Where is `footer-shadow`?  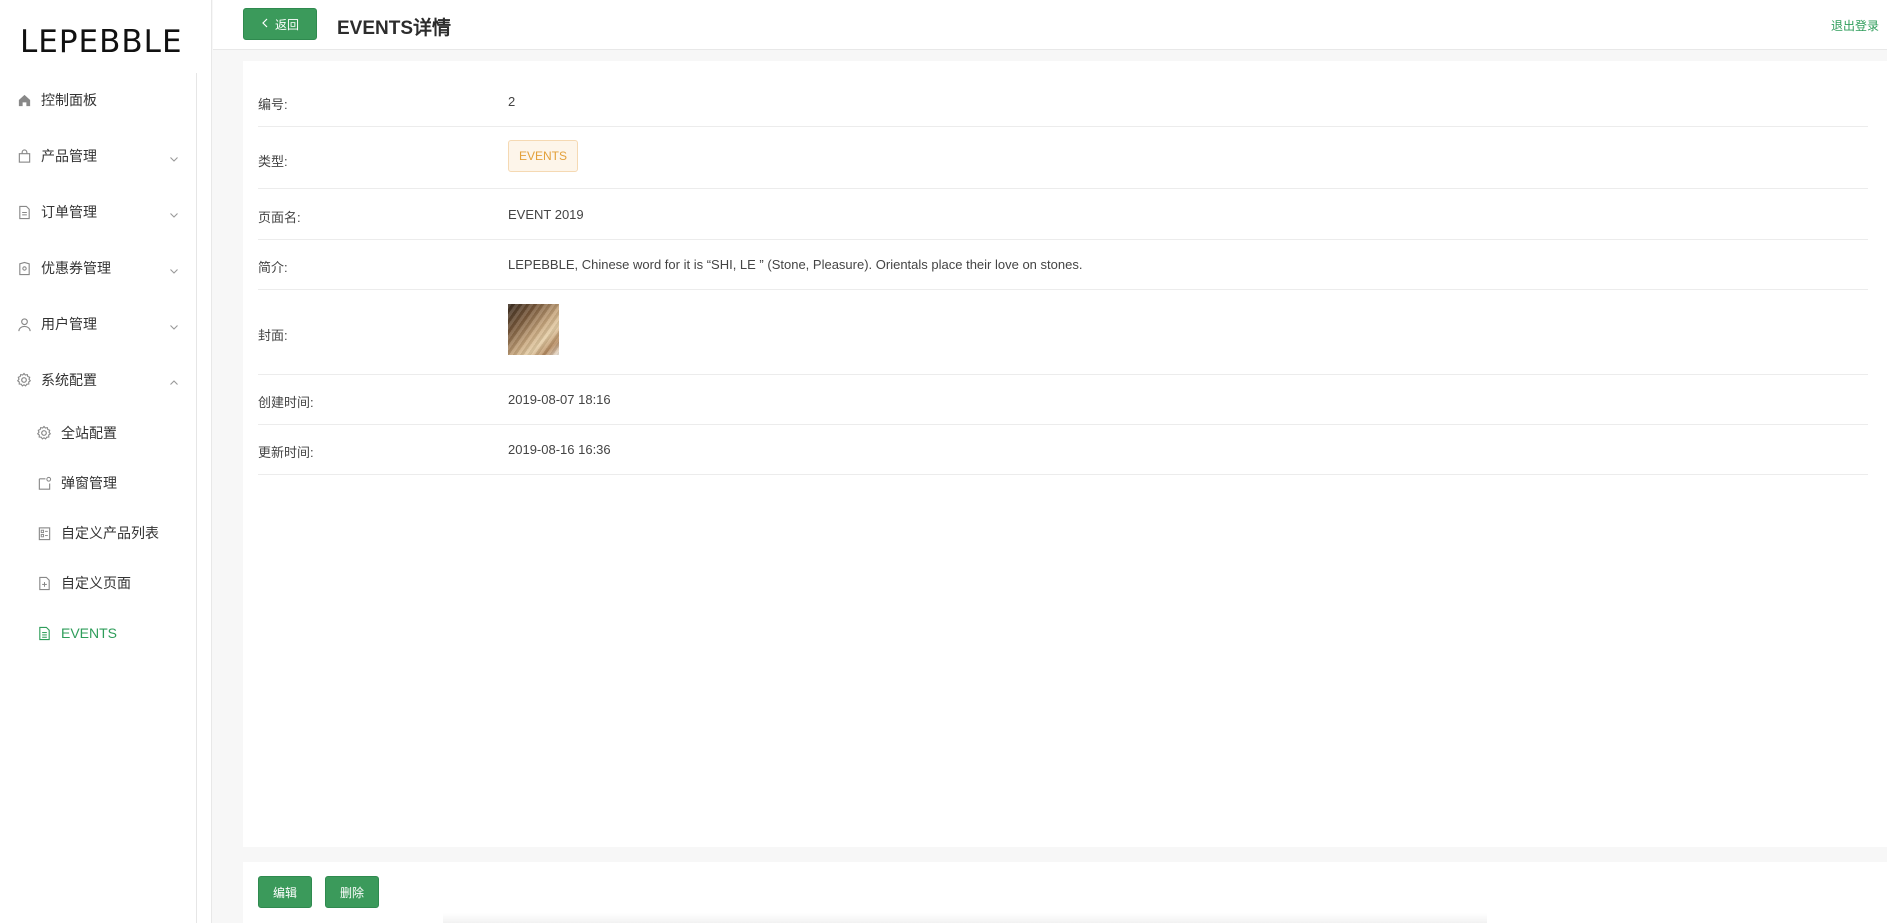
footer-shadow is located at coordinates (965, 918).